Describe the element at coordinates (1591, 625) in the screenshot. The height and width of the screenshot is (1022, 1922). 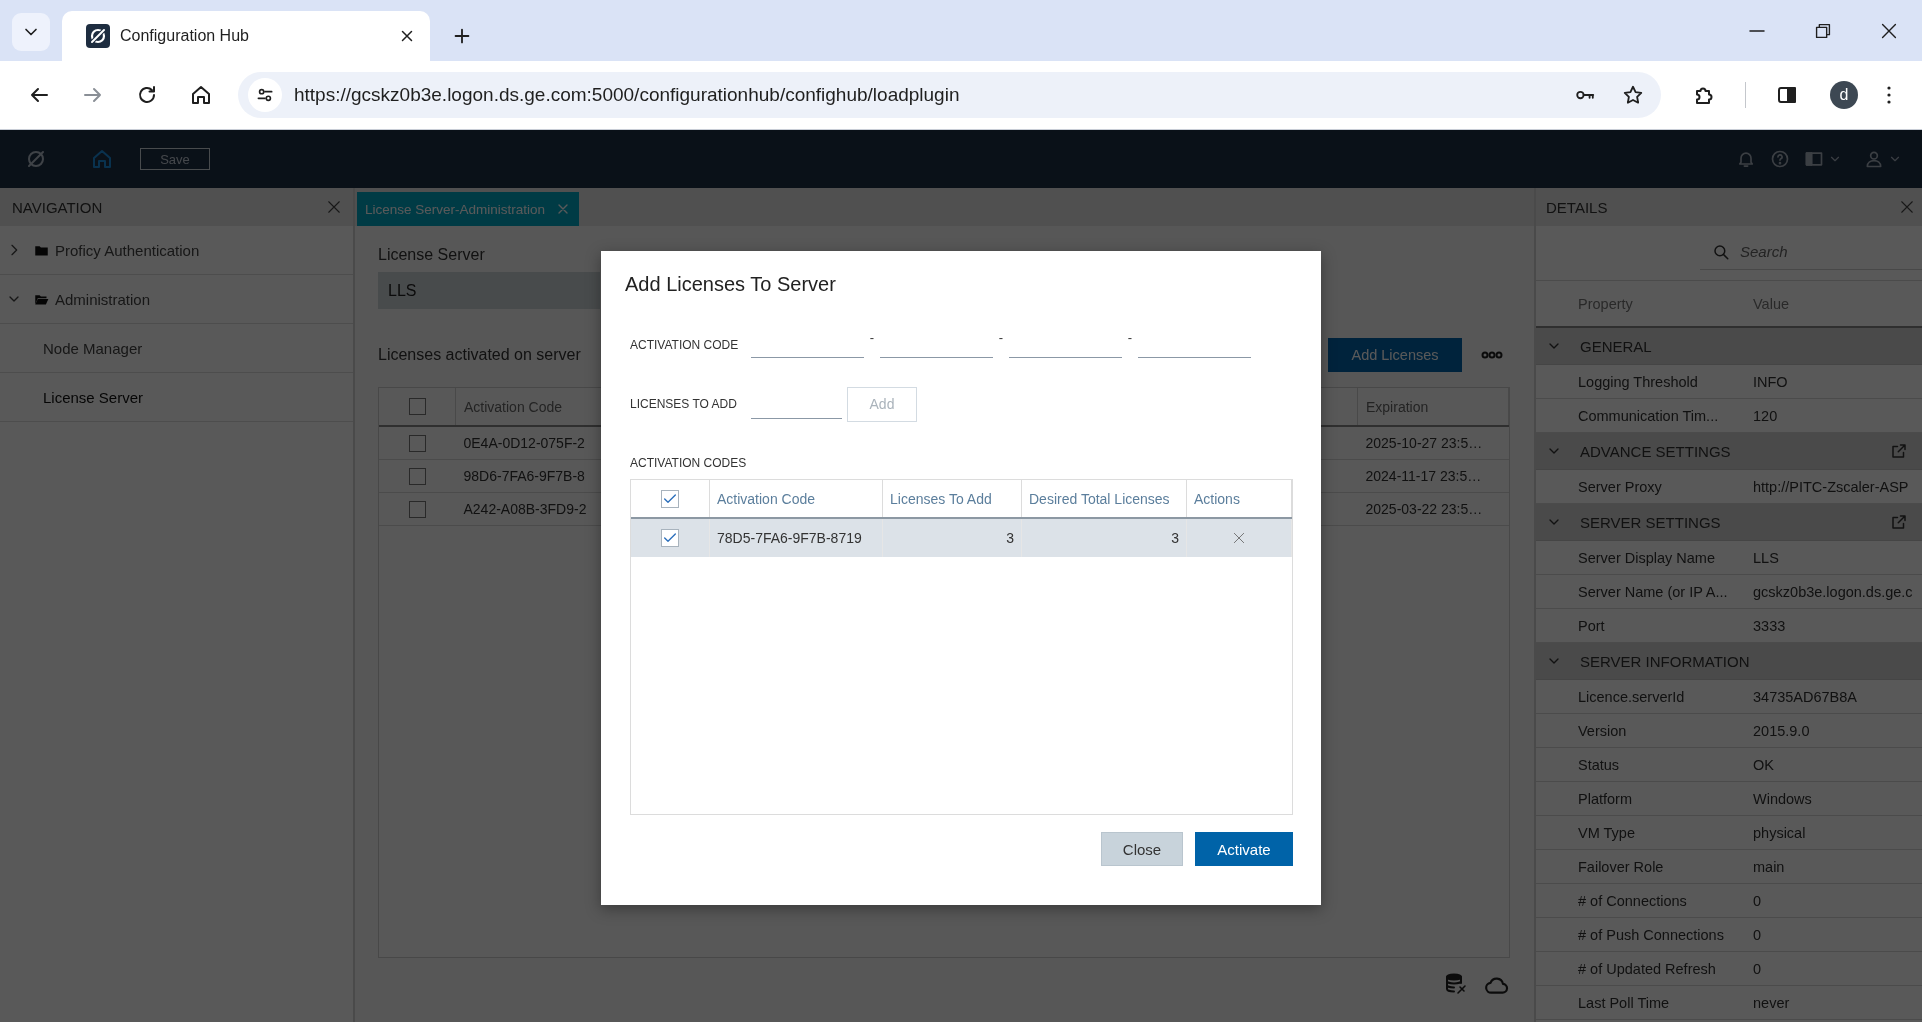
I see `property-name: Port` at that location.